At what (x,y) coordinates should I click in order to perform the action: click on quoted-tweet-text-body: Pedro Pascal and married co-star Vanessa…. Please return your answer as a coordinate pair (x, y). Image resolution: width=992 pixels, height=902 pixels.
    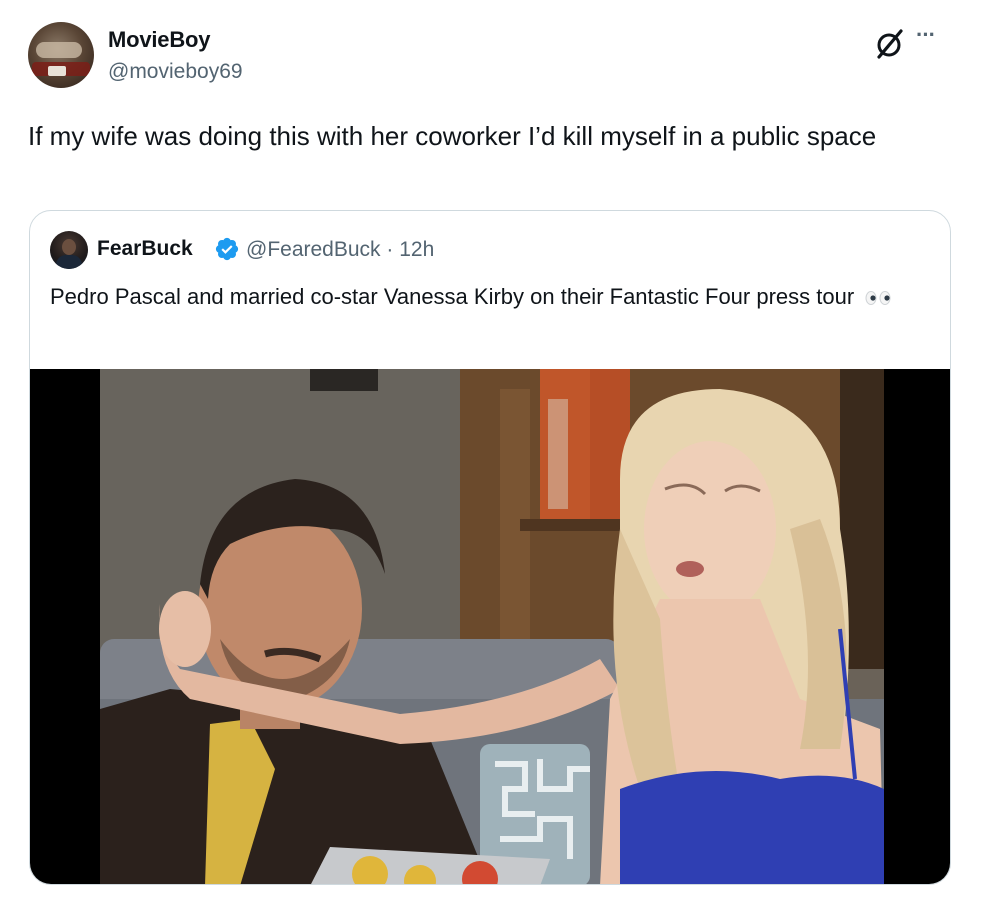
    Looking at the image, I should click on (452, 296).